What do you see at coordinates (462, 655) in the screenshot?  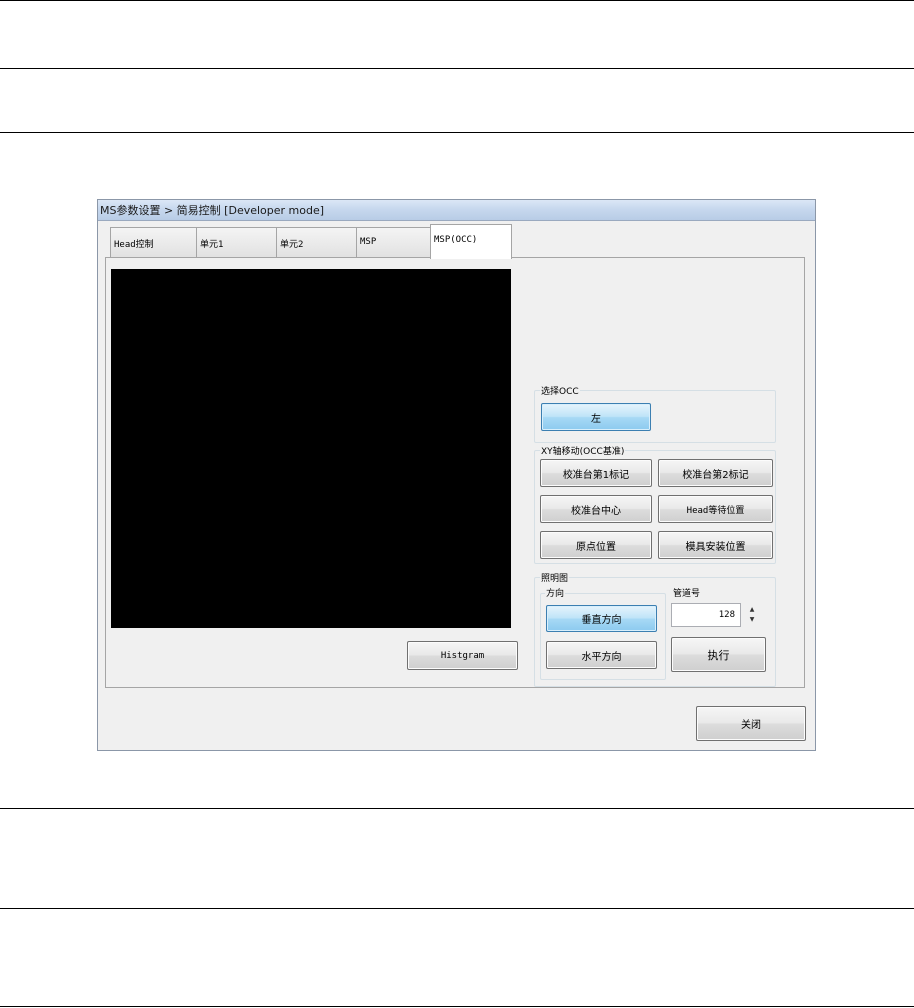 I see `histgram-button: Histgram` at bounding box center [462, 655].